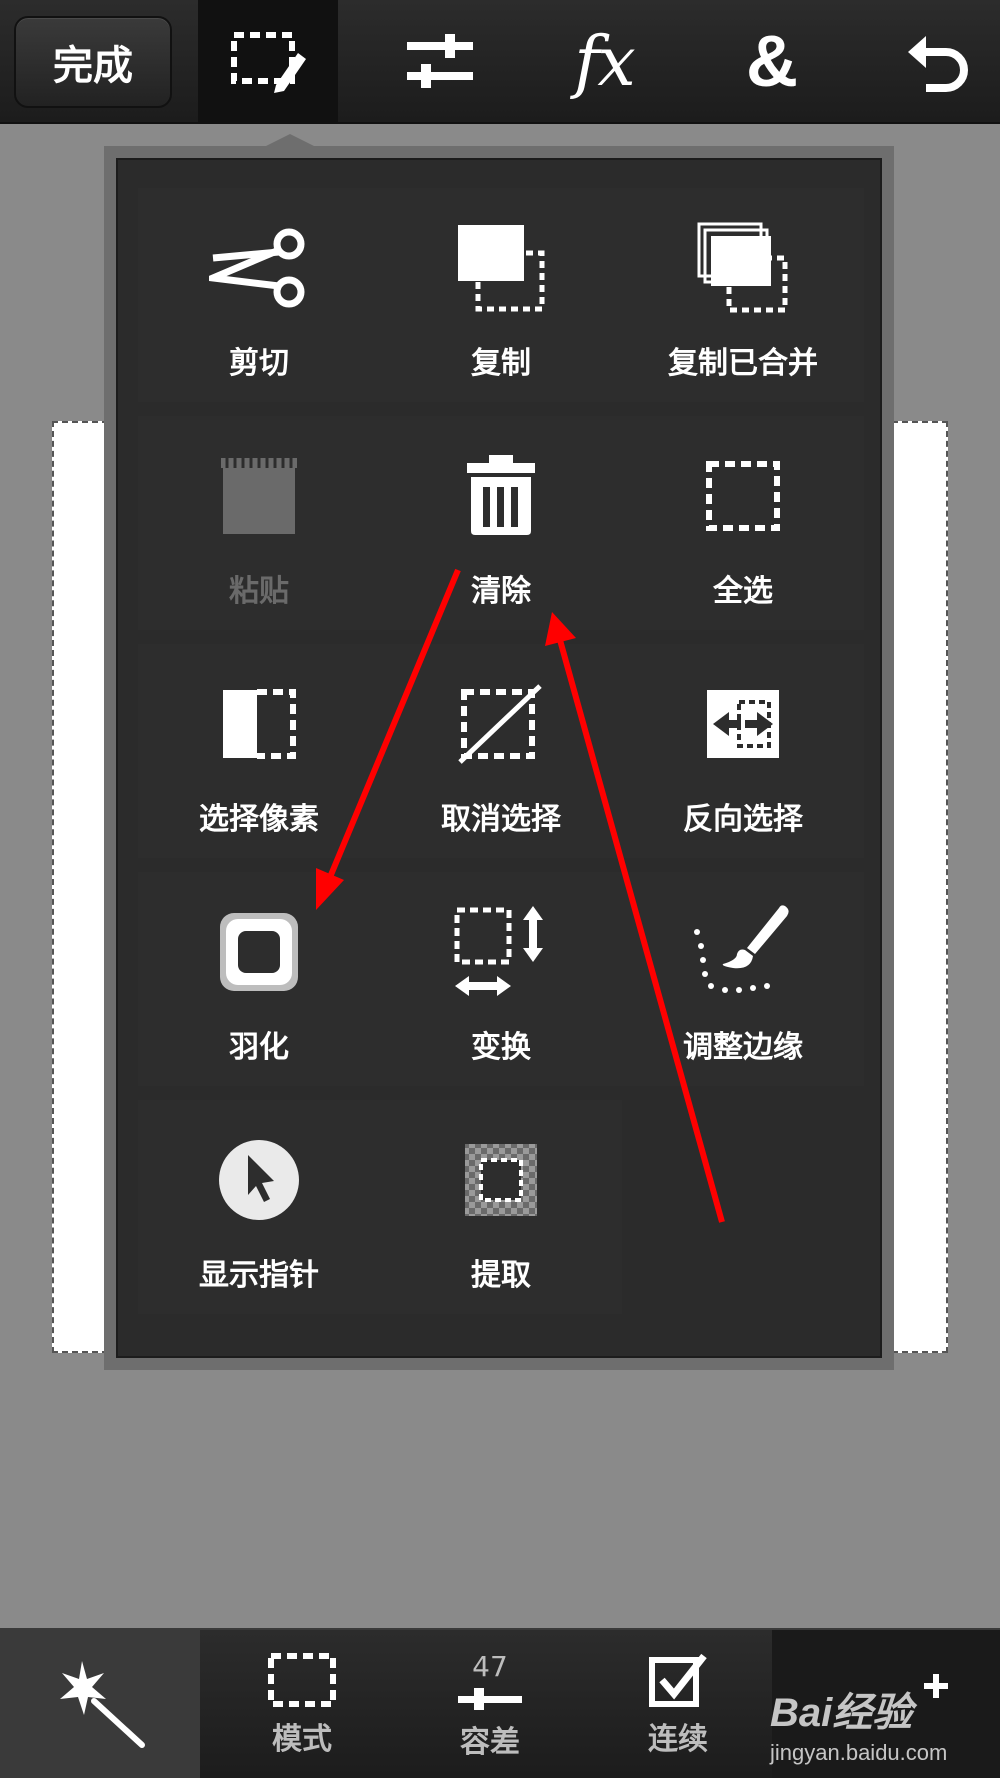 This screenshot has height=1778, width=1000. What do you see at coordinates (259, 591) in the screenshot?
I see `menu-item-label: 粘贴` at bounding box center [259, 591].